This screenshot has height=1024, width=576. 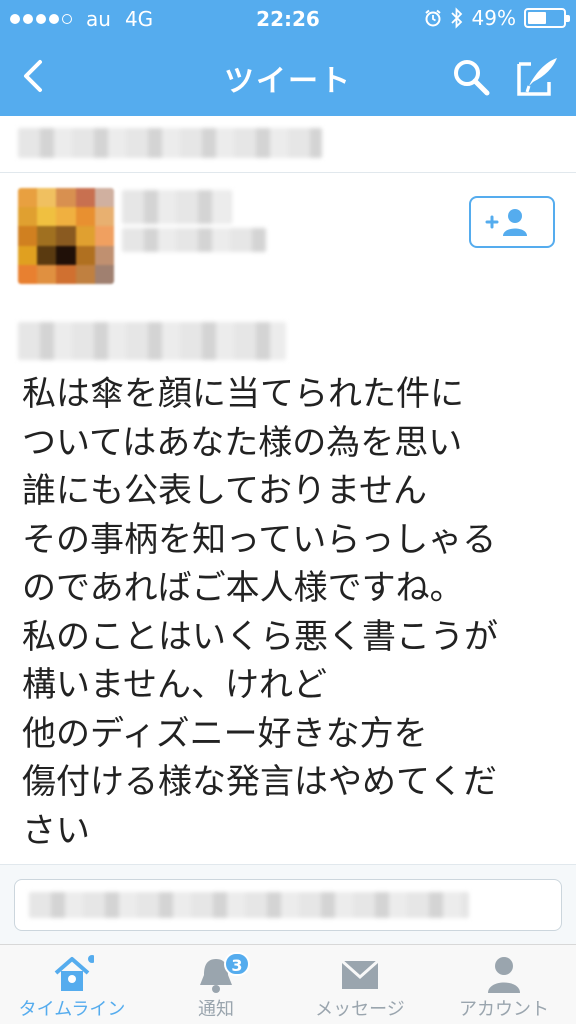 I want to click on reply-bar, so click(x=288, y=904).